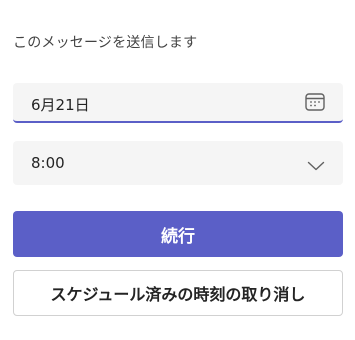  Describe the element at coordinates (315, 102) in the screenshot. I see `calendar-icon` at that location.